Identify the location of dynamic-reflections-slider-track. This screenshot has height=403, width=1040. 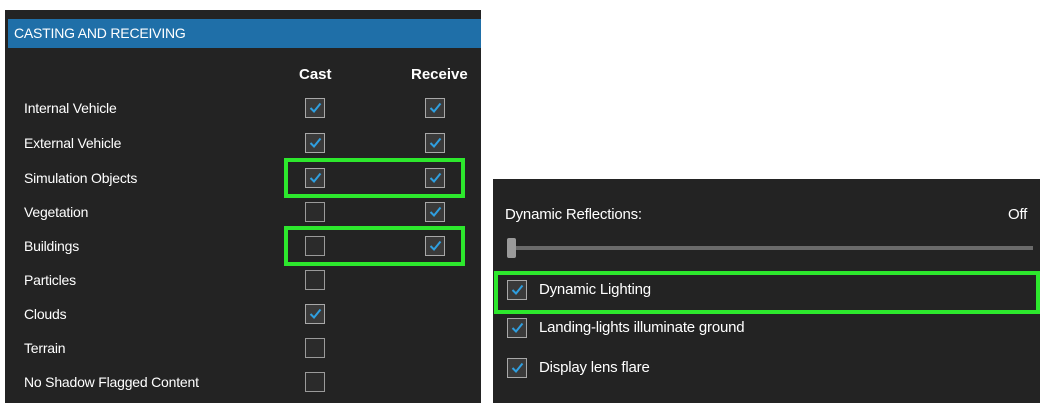
(772, 248).